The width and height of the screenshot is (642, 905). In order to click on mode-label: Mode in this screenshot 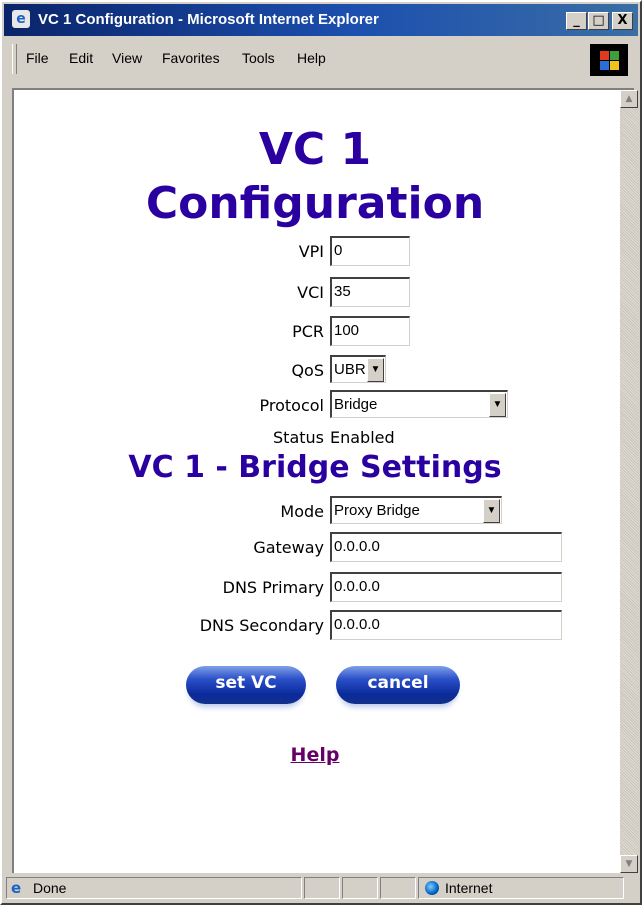, I will do `click(302, 511)`.